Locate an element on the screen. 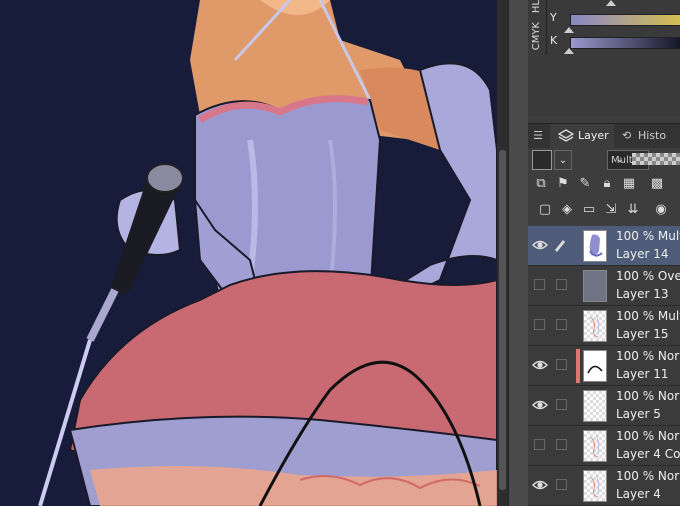 The image size is (680, 506). lock-transparent-icon: ▦ is located at coordinates (629, 184).